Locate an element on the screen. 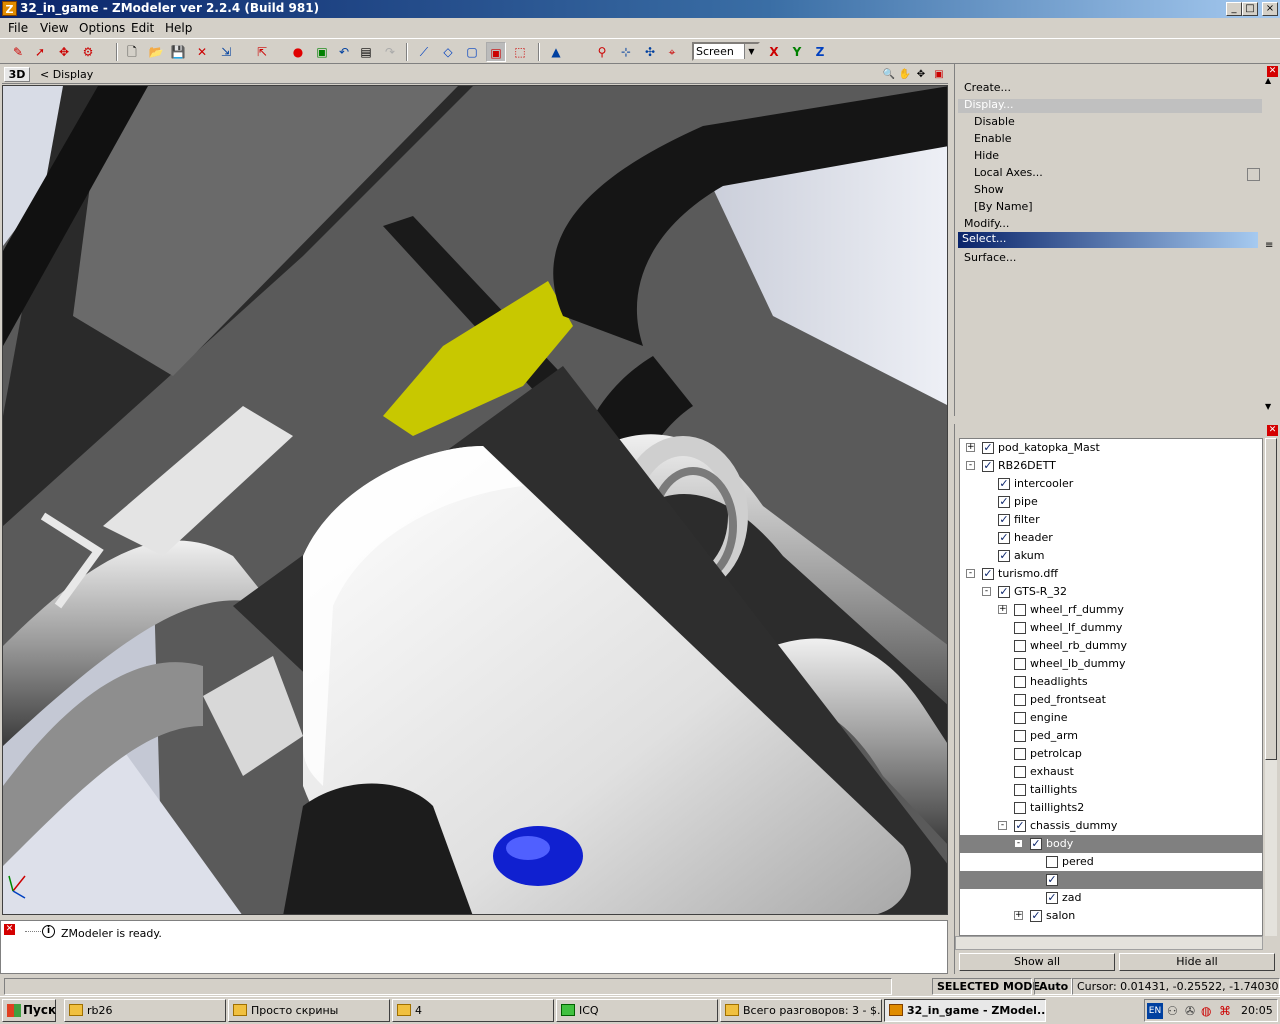 Image resolution: width=1280 pixels, height=1024 pixels. cube-icon: ⬚ is located at coordinates (520, 52).